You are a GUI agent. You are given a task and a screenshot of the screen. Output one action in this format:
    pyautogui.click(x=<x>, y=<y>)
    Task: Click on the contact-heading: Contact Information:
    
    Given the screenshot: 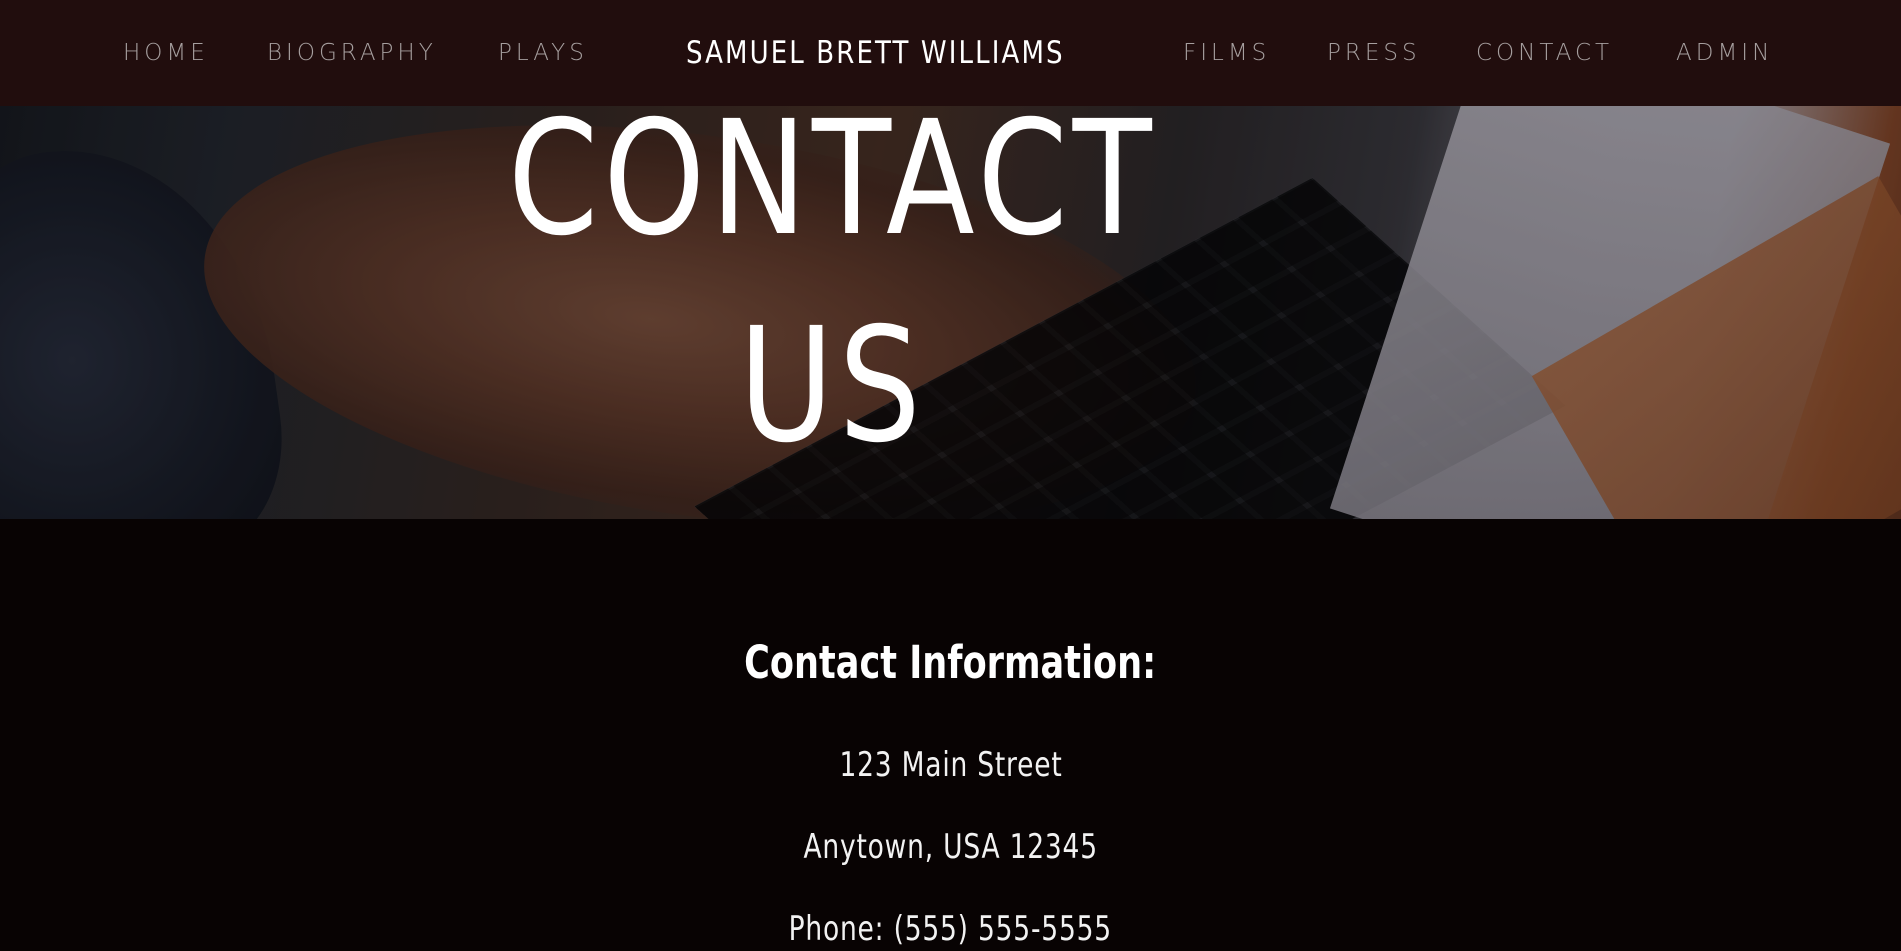 What is the action you would take?
    pyautogui.click(x=950, y=663)
    